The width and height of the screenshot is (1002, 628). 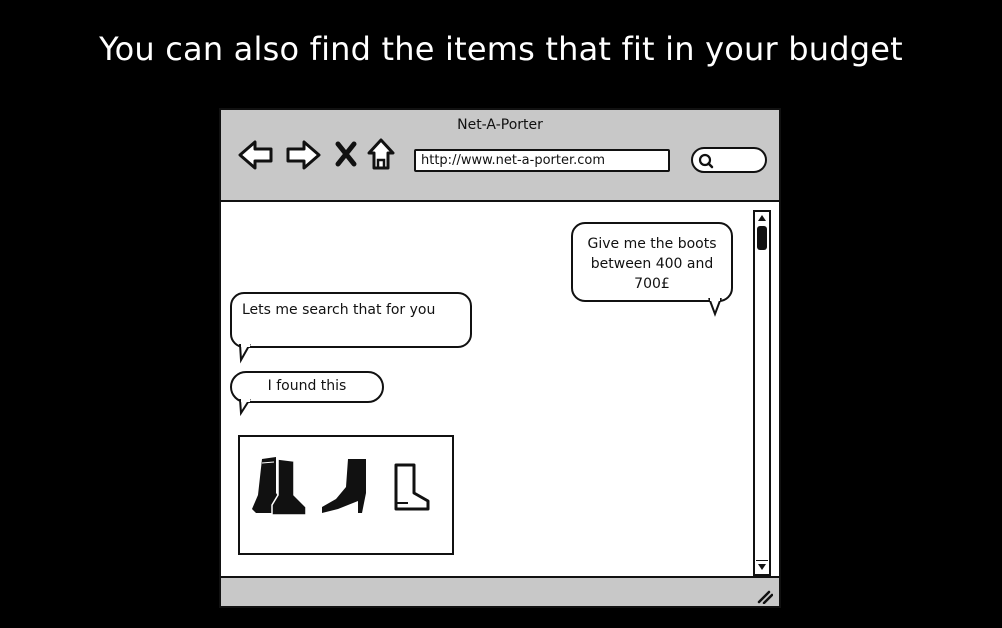 What do you see at coordinates (729, 160) in the screenshot?
I see `search-field` at bounding box center [729, 160].